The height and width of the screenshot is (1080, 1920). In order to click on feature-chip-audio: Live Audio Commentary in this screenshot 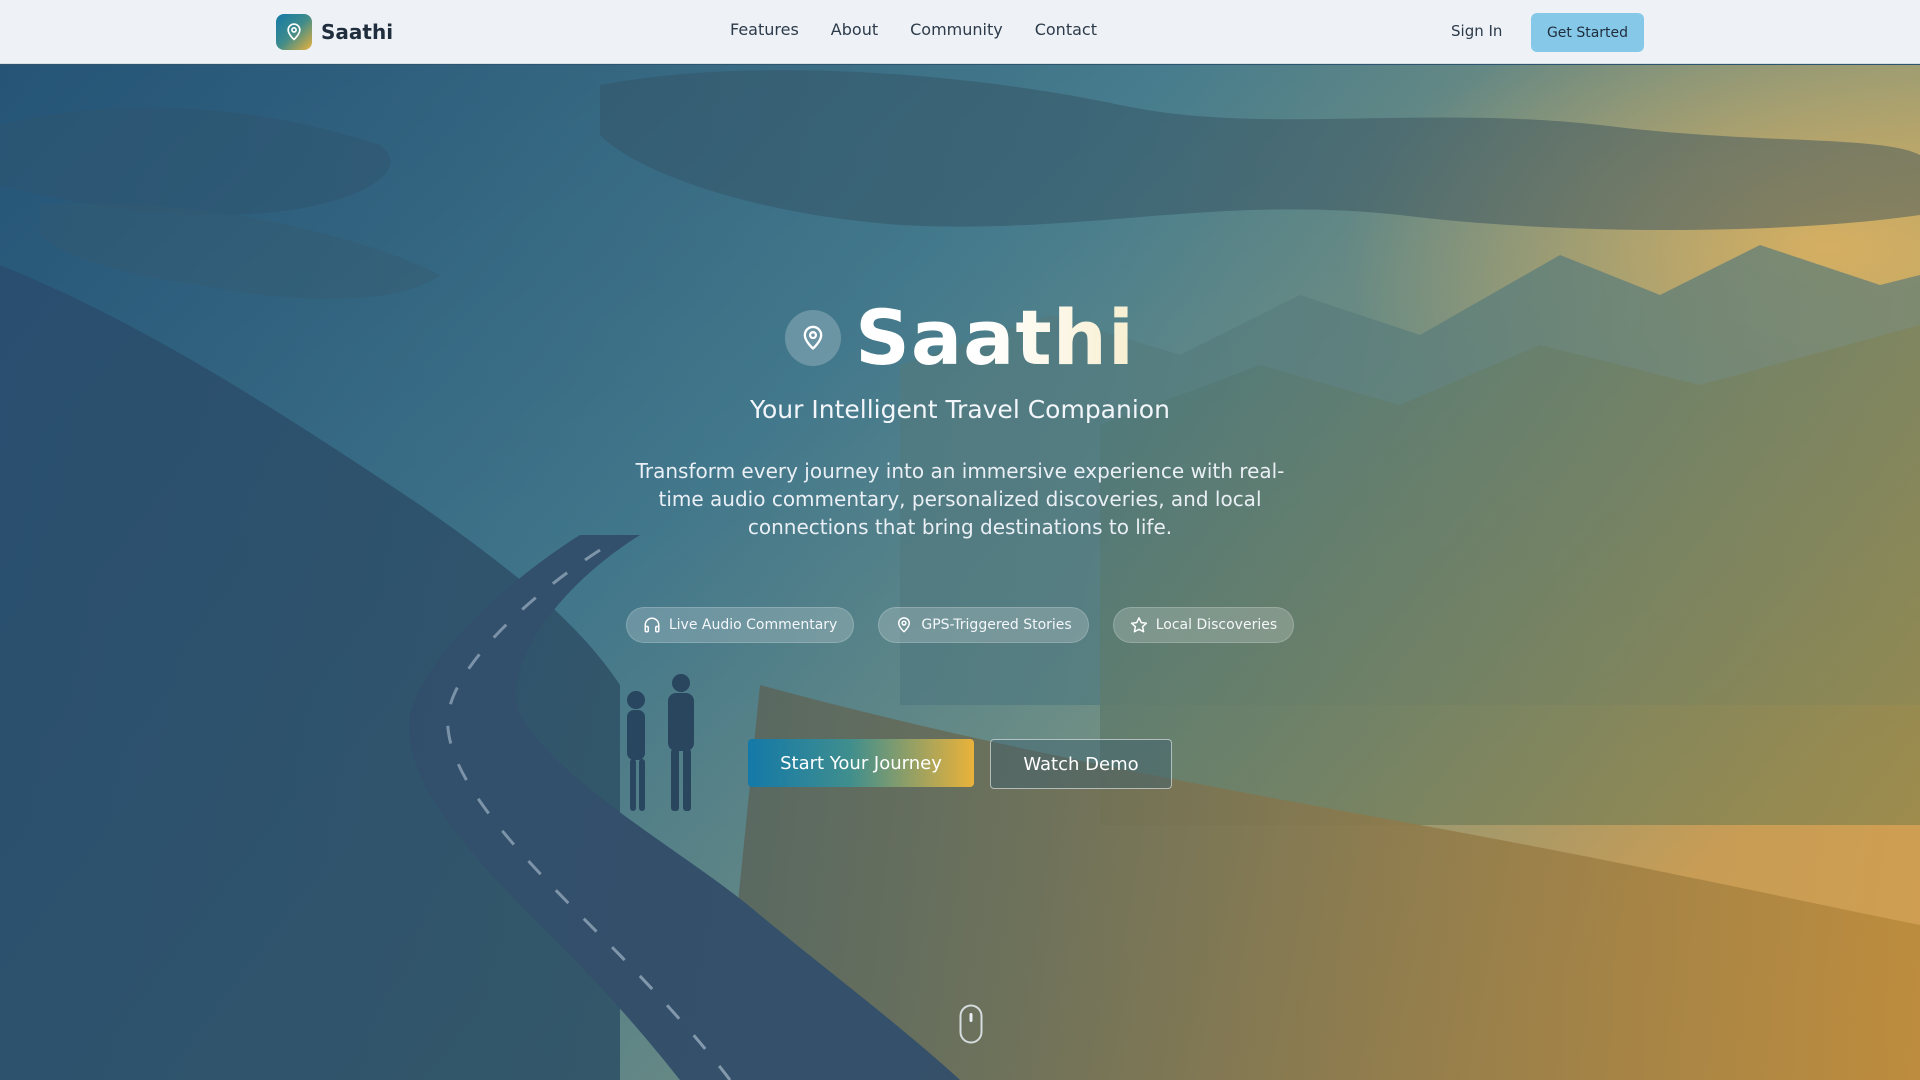, I will do `click(740, 625)`.